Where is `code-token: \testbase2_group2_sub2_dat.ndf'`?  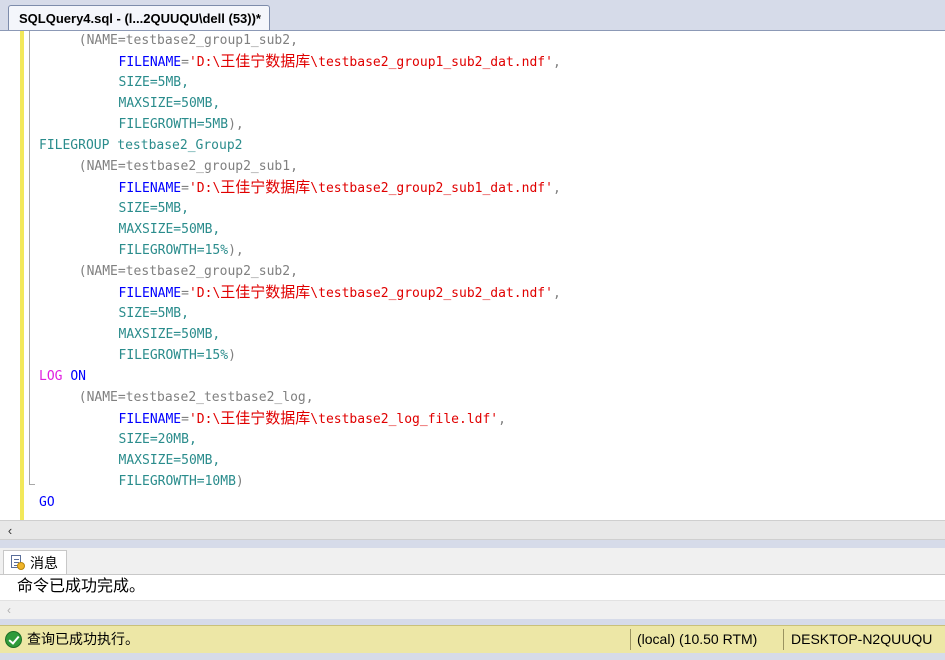 code-token: \testbase2_group2_sub2_dat.ndf' is located at coordinates (431, 293).